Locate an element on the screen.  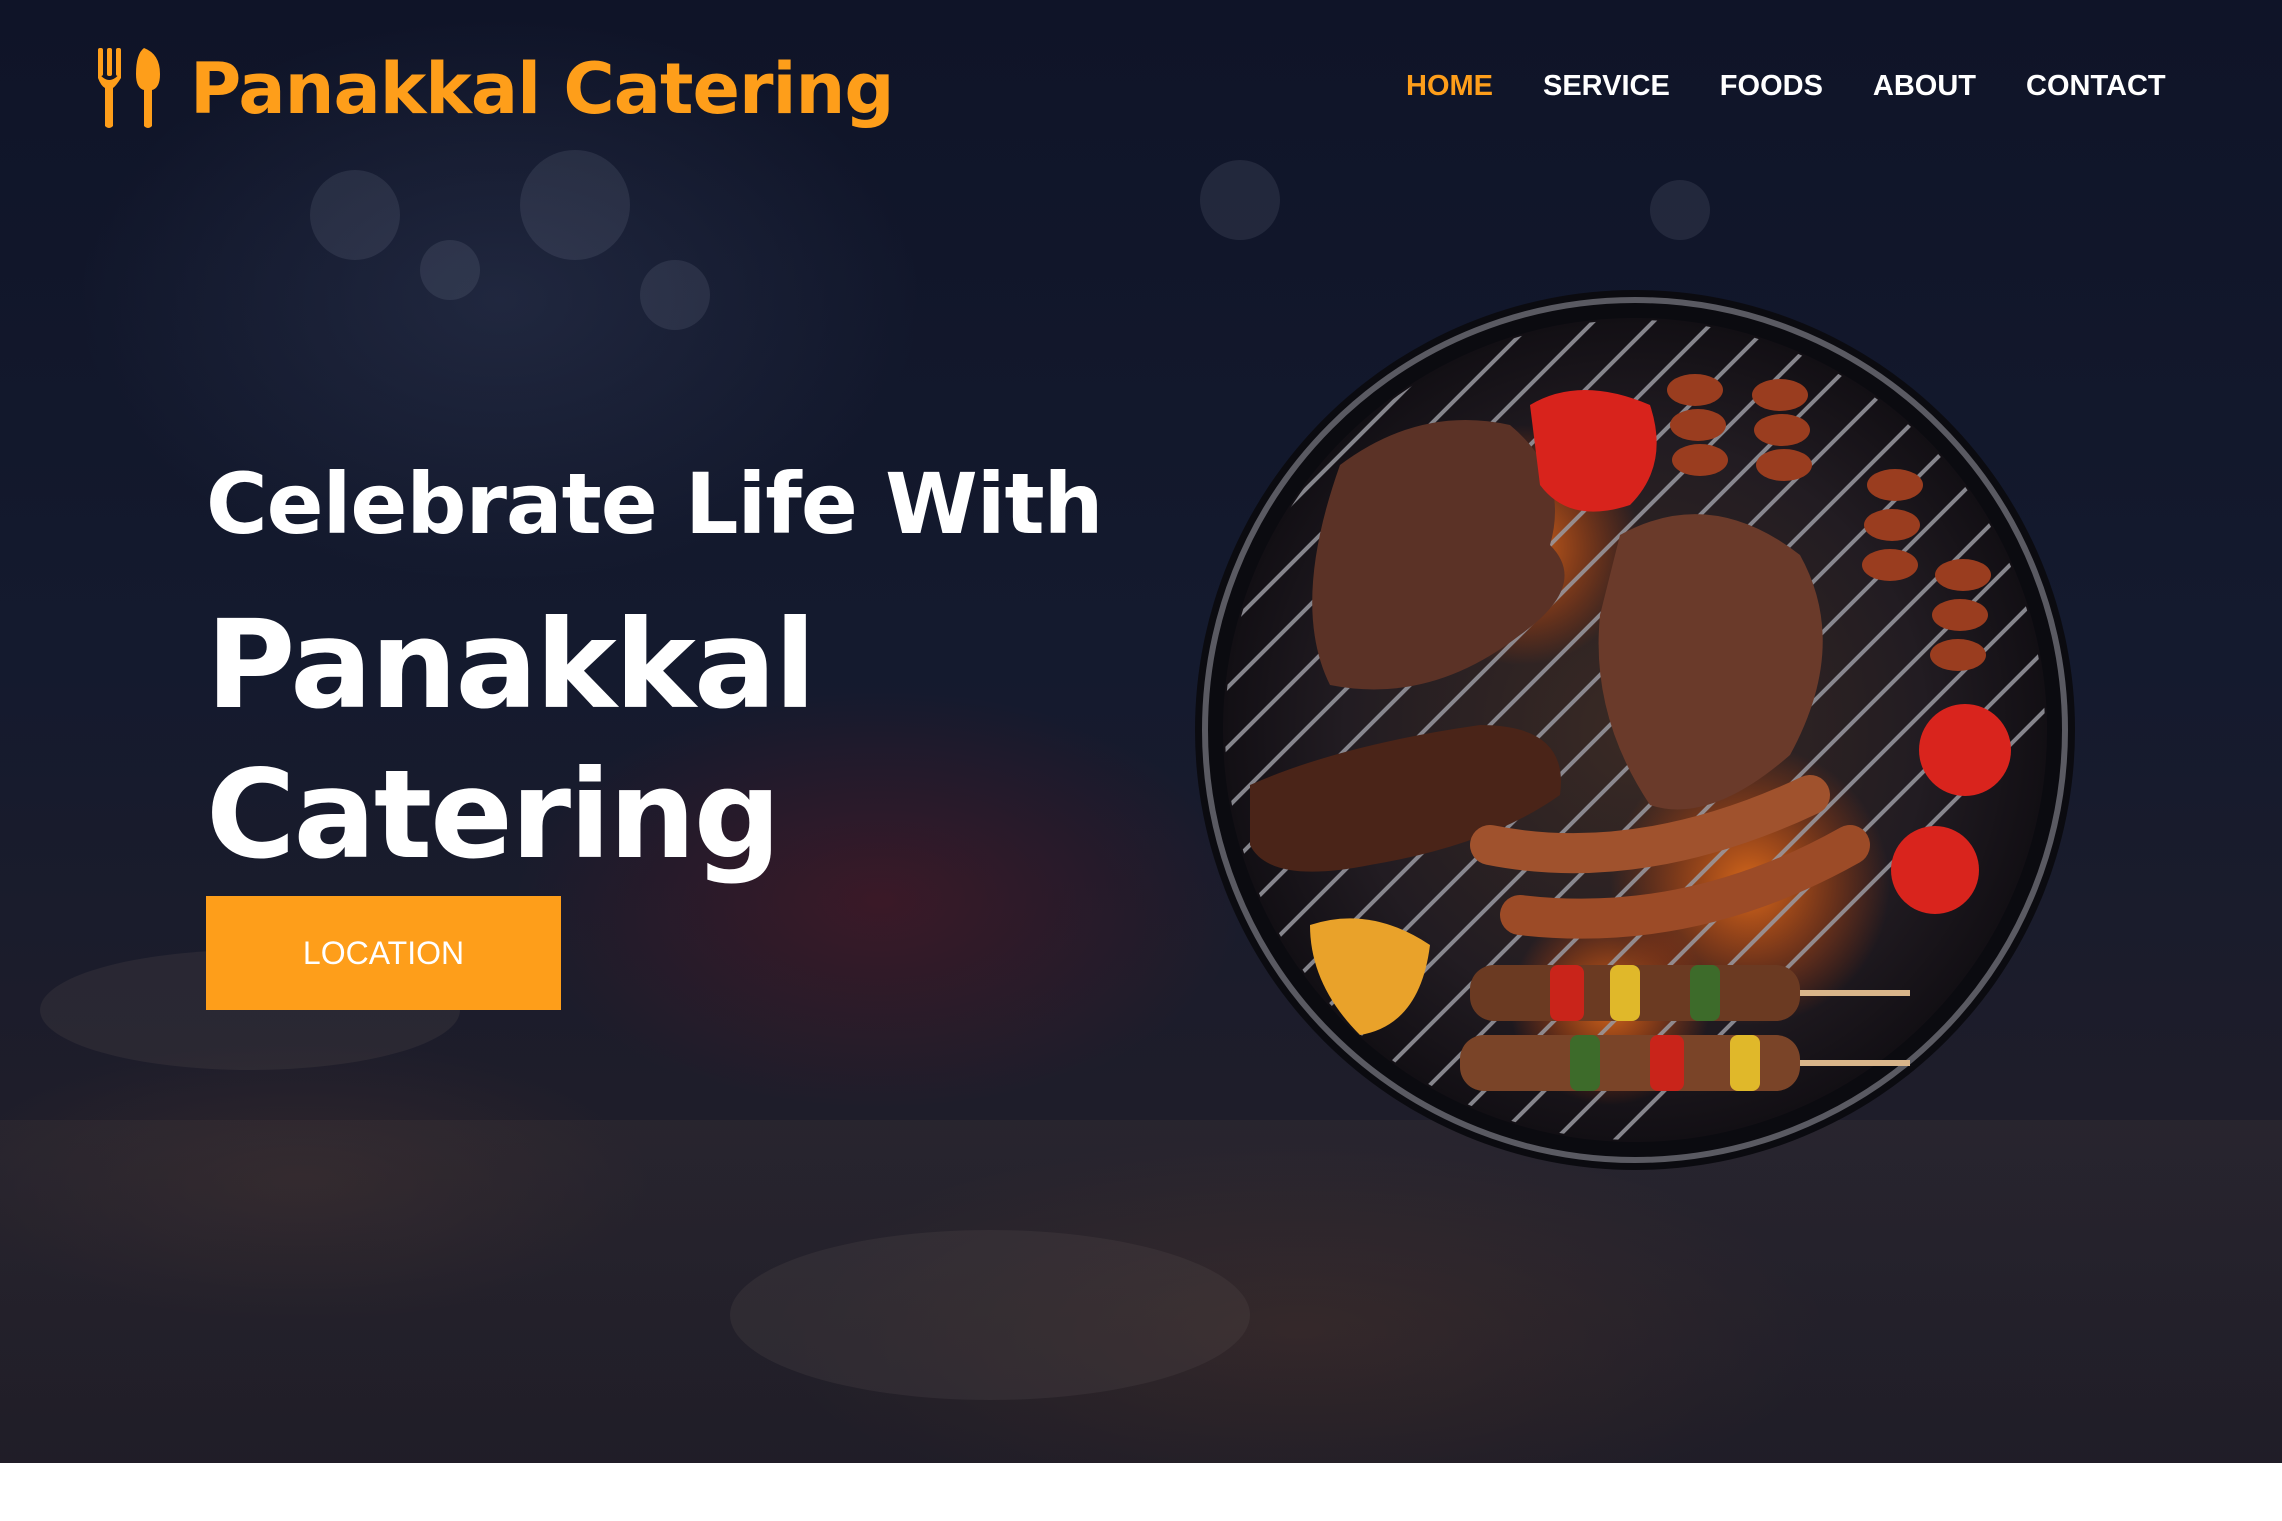
hero-title: Panakkal Catering is located at coordinates (511, 740).